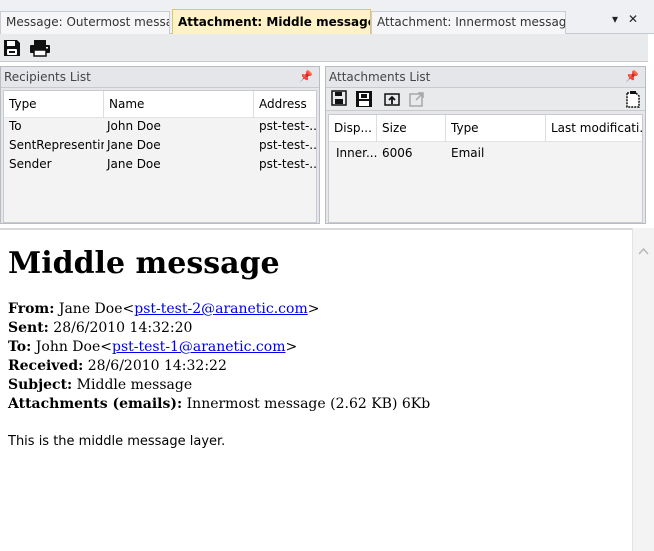  Describe the element at coordinates (199, 347) in the screenshot. I see `to-email-link: pst-test-1@aranetic.com` at that location.